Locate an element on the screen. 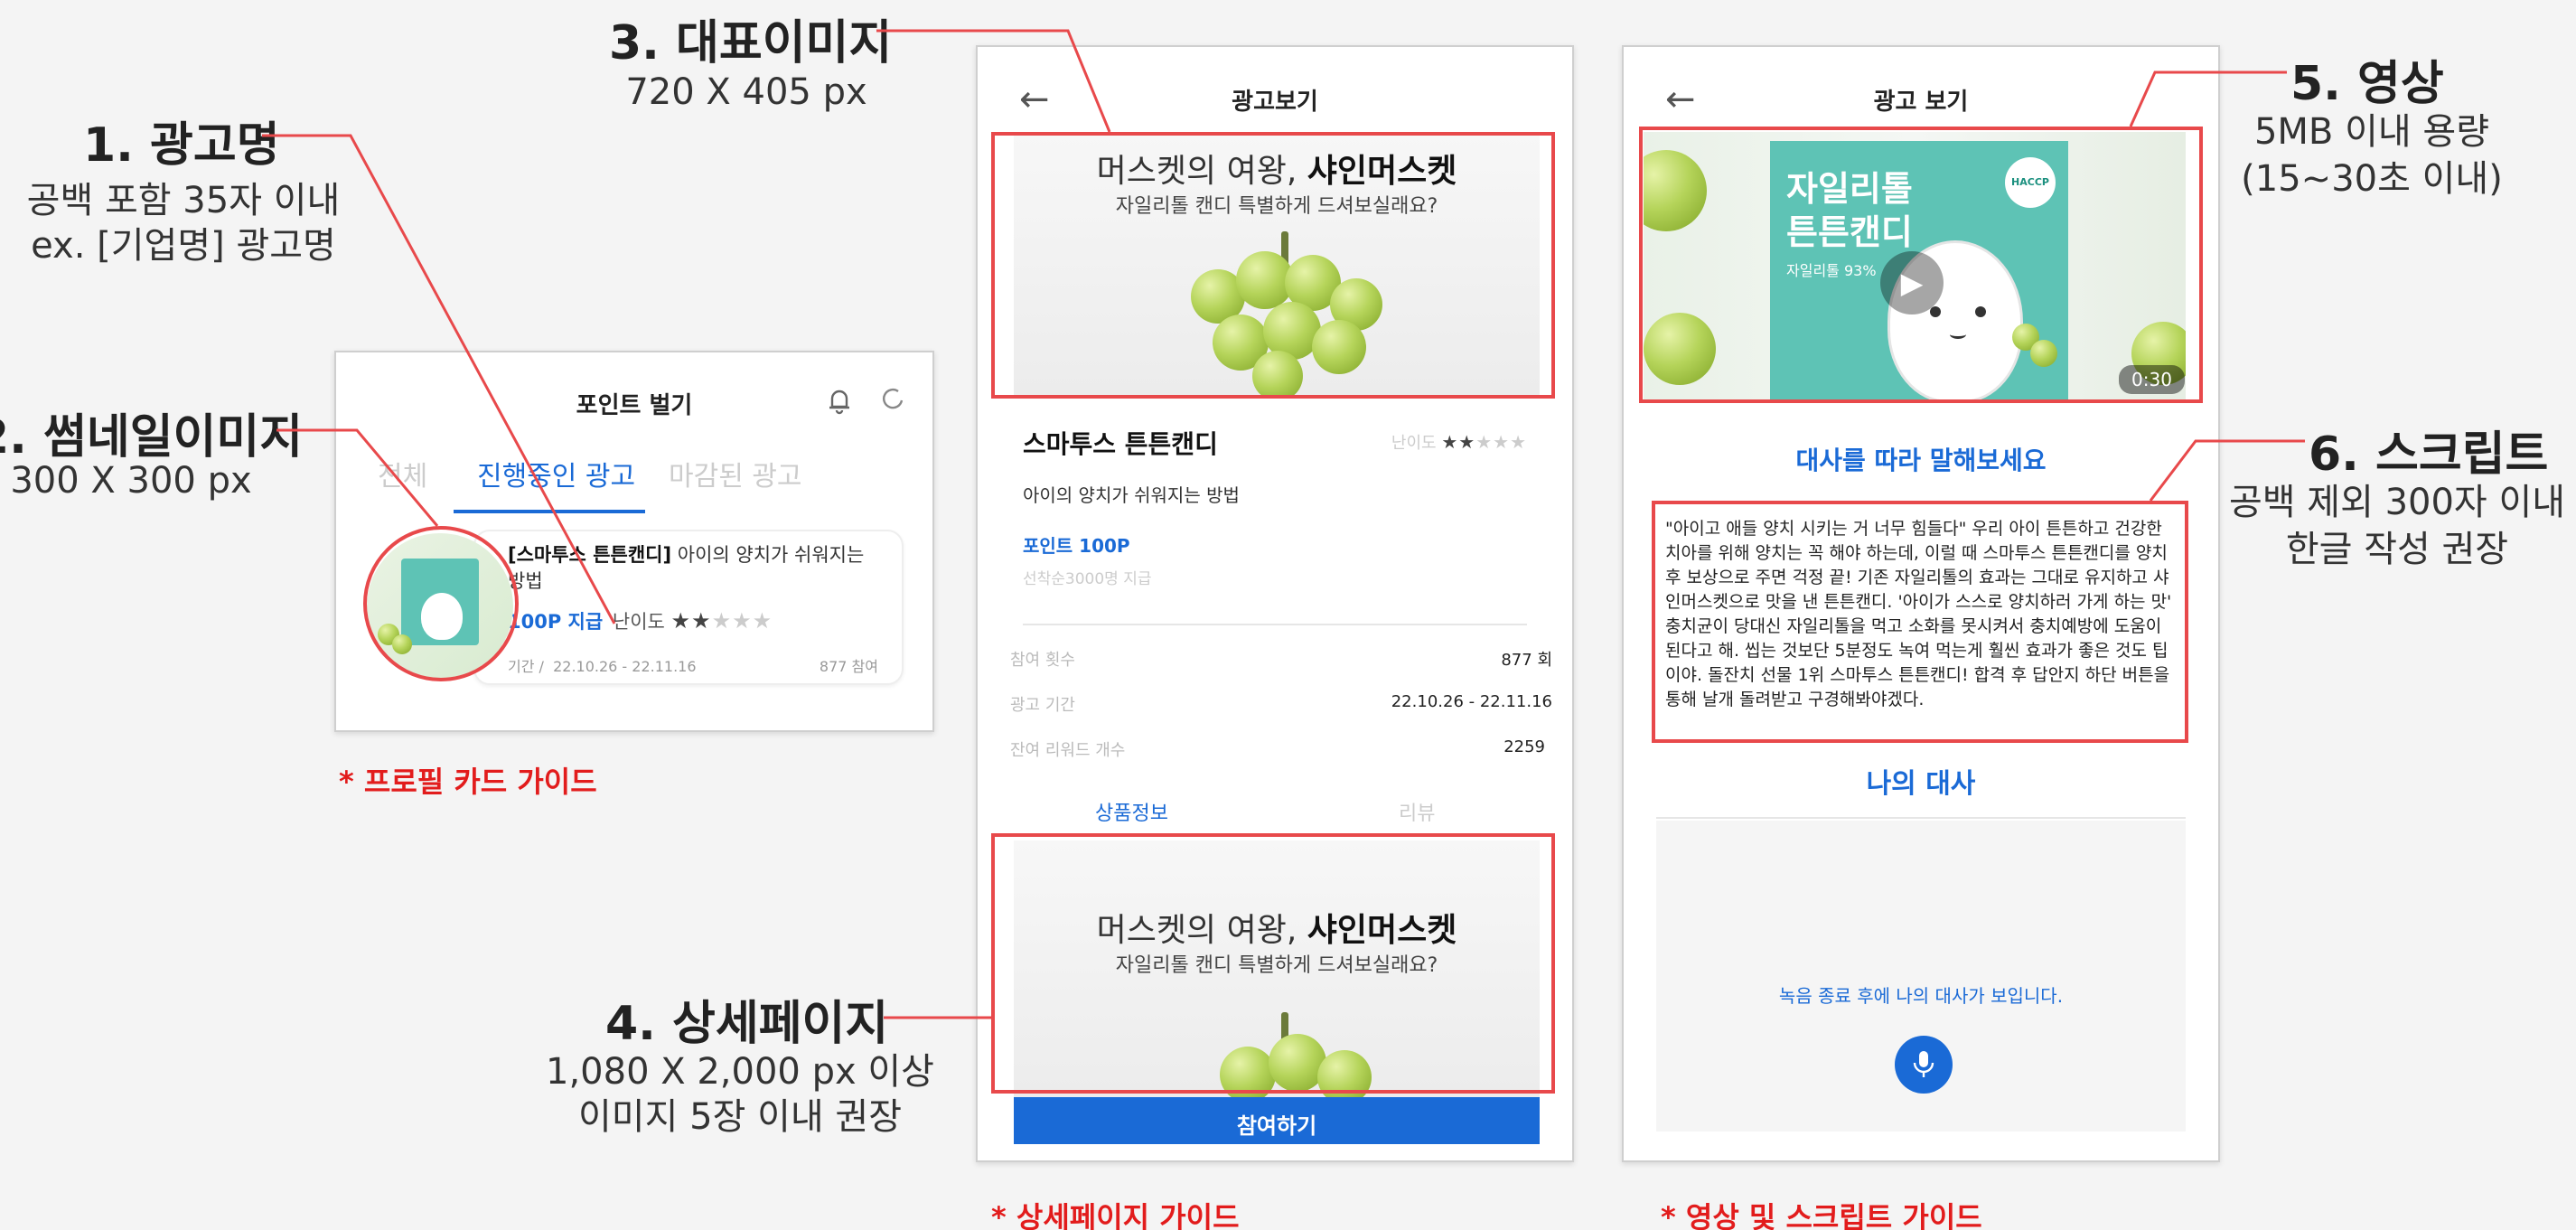 This screenshot has width=2576, height=1230. tab-ongoing: 진행중인 광고 is located at coordinates (556, 473).